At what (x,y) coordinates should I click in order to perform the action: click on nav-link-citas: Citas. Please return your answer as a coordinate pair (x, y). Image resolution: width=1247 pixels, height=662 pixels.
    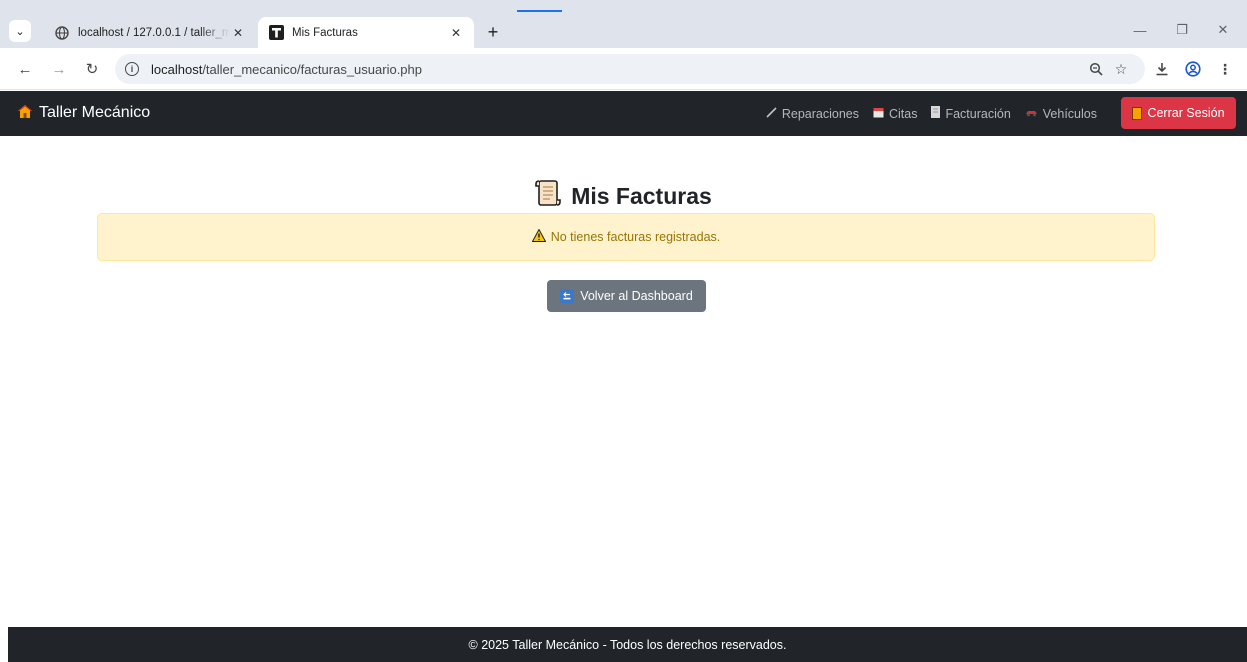
    Looking at the image, I should click on (895, 113).